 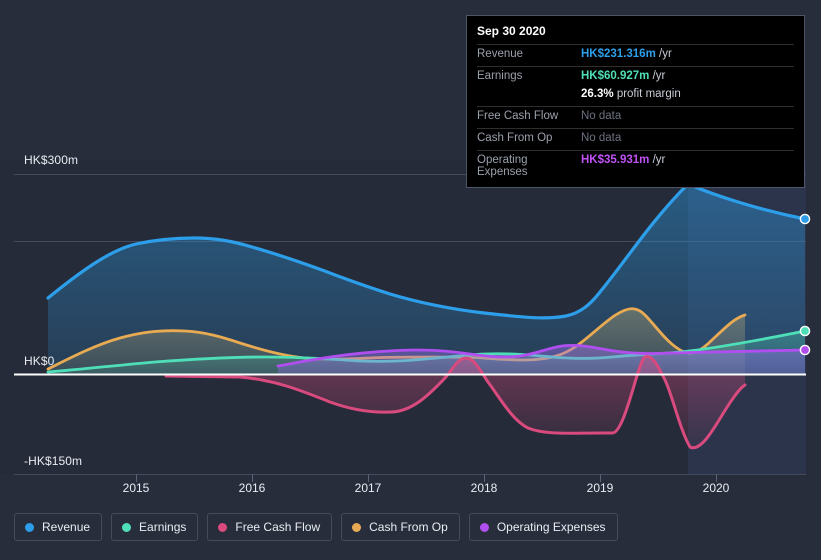 What do you see at coordinates (597, 94) in the screenshot?
I see `tooltip-amount-profit-margin: 26.3%` at bounding box center [597, 94].